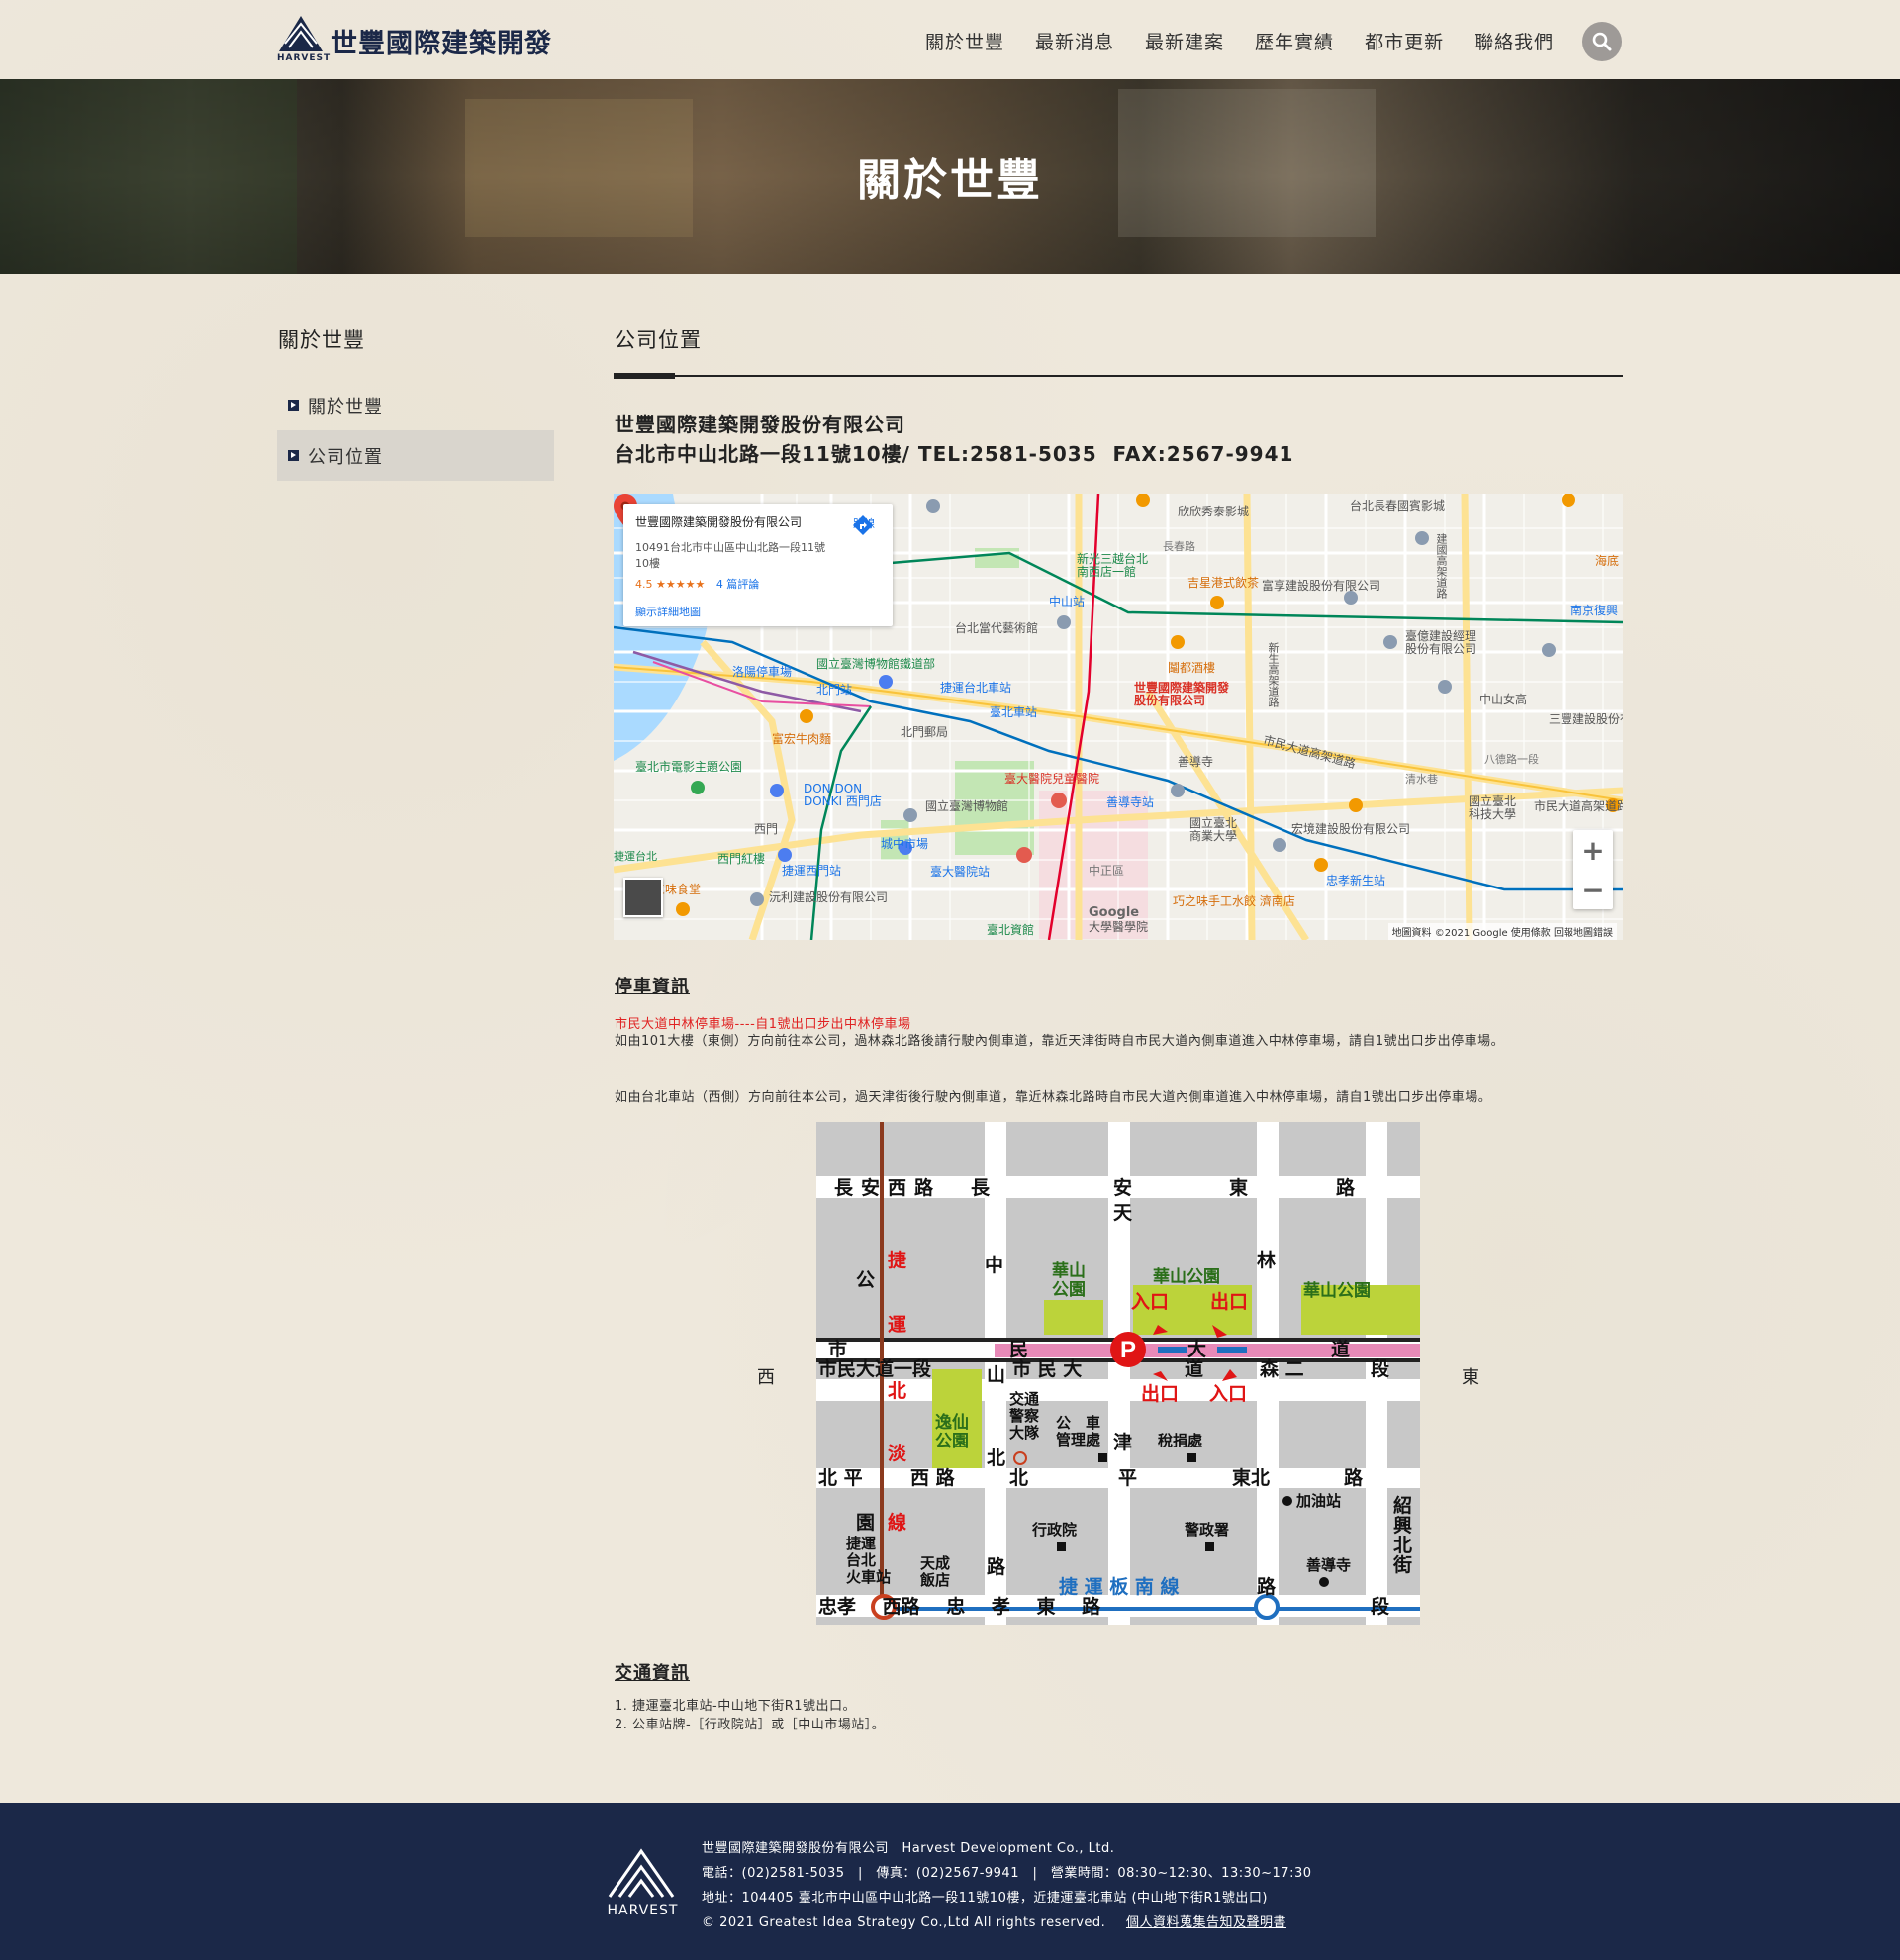 This screenshot has height=1960, width=1900. What do you see at coordinates (1398, 506) in the screenshot?
I see `map-label: 台北長春國賓影城` at bounding box center [1398, 506].